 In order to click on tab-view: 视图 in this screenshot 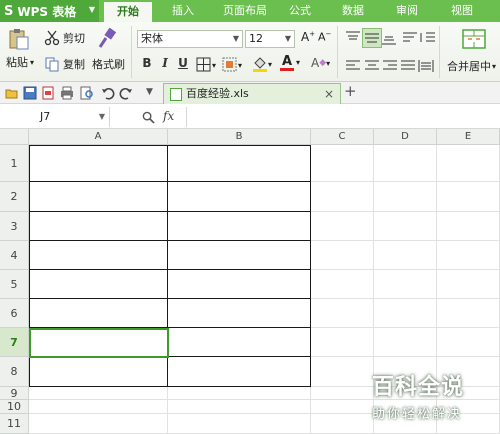, I will do `click(462, 11)`.